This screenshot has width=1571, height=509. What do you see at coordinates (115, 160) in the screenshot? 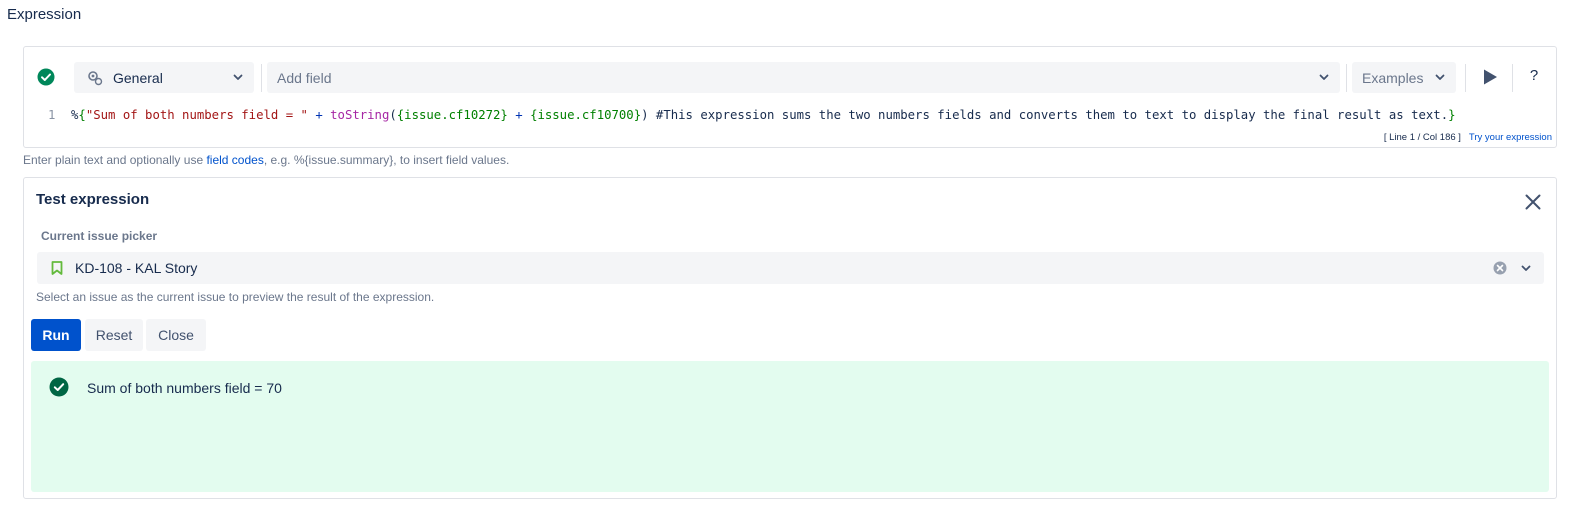
I see `hint-text-before: Enter plain text and optionally use` at bounding box center [115, 160].